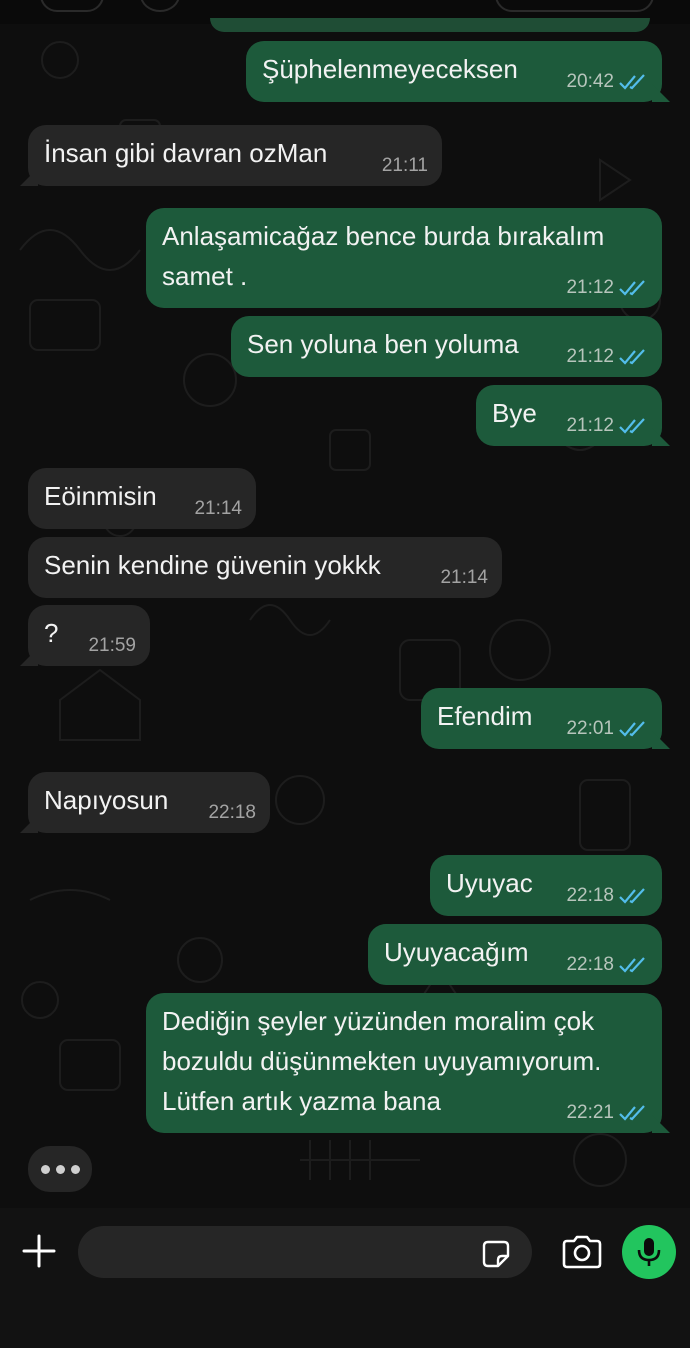 Image resolution: width=690 pixels, height=1348 pixels. I want to click on message-meta: 20:42, so click(607, 82).